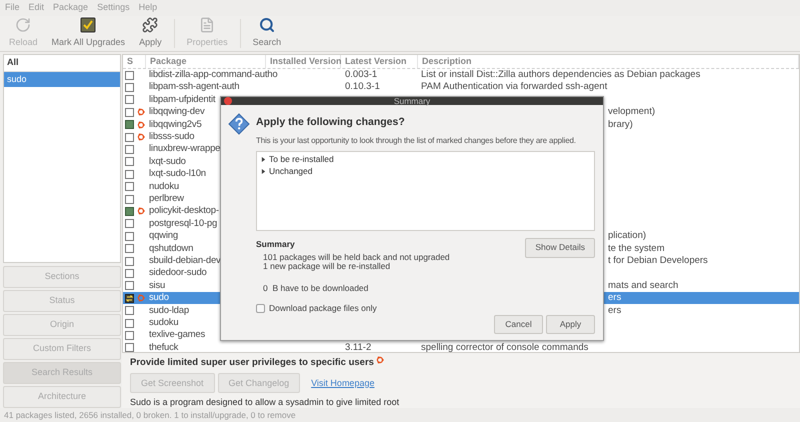 Image resolution: width=800 pixels, height=422 pixels. Describe the element at coordinates (171, 136) in the screenshot. I see `table-cell: libsss-sudo` at that location.